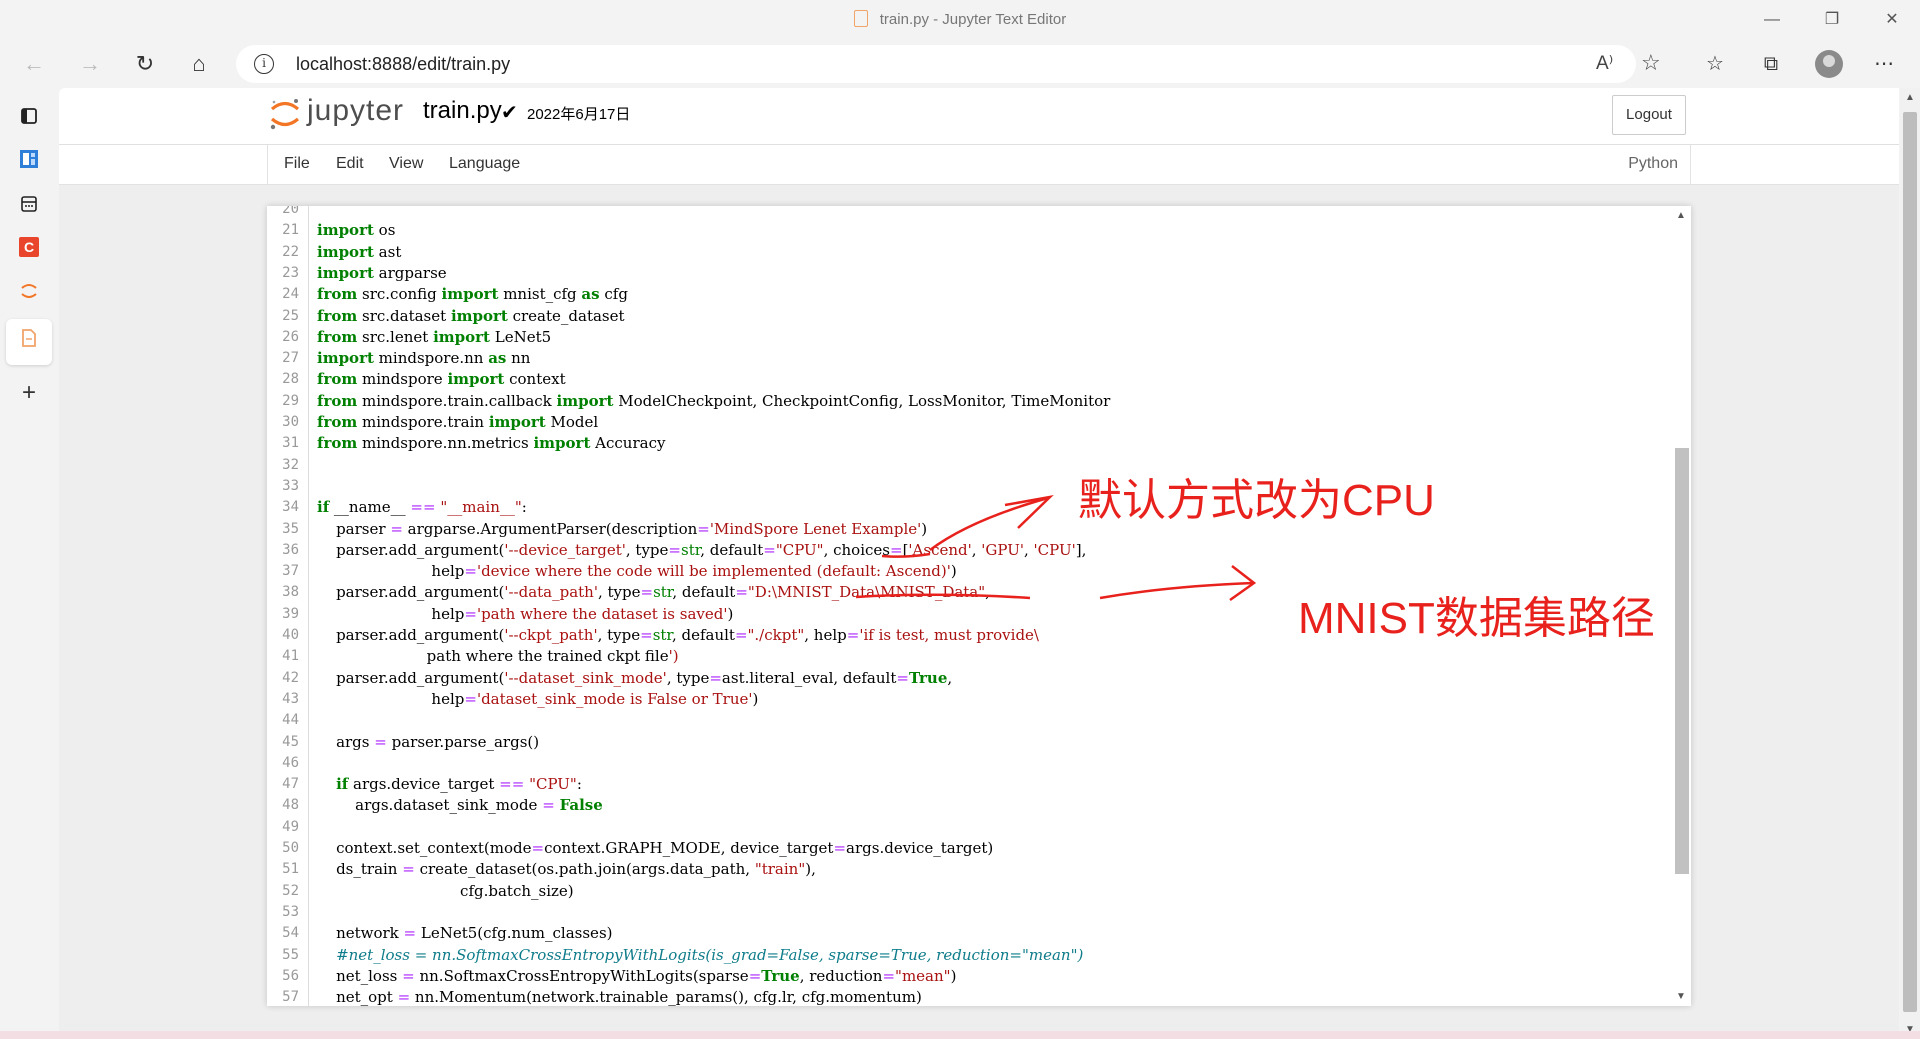 Image resolution: width=1920 pixels, height=1039 pixels. Describe the element at coordinates (1176, 590) in the screenshot. I see `path-arrow` at that location.